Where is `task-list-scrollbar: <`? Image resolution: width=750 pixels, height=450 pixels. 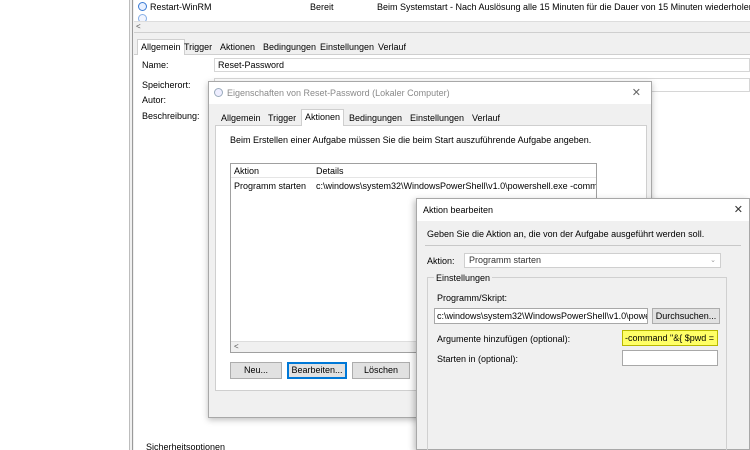 task-list-scrollbar: < is located at coordinates (442, 26).